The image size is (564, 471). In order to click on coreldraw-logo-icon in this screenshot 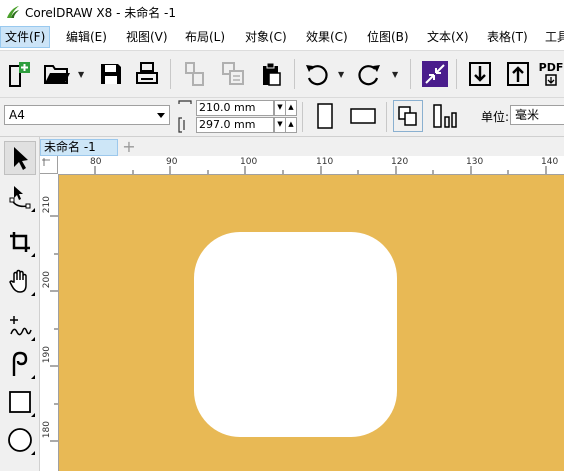, I will do `click(13, 12)`.